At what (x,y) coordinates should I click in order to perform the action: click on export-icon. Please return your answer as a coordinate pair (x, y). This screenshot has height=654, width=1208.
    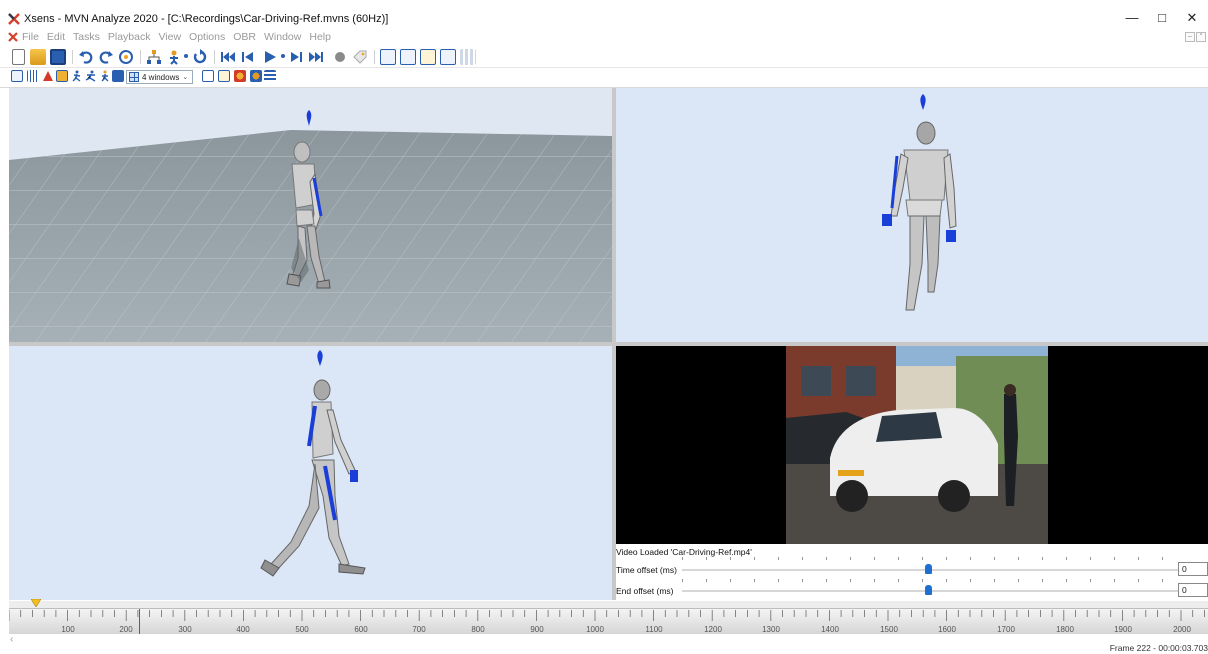
    Looking at the image, I should click on (408, 57).